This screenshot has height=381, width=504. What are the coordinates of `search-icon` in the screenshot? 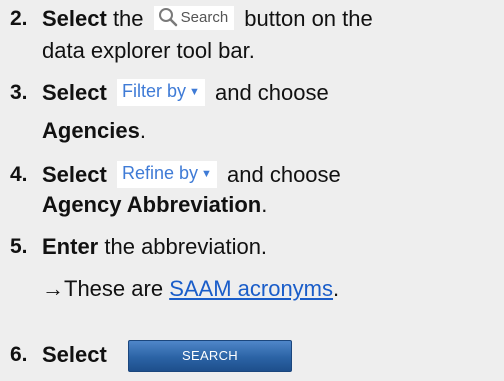 It's located at (167, 17).